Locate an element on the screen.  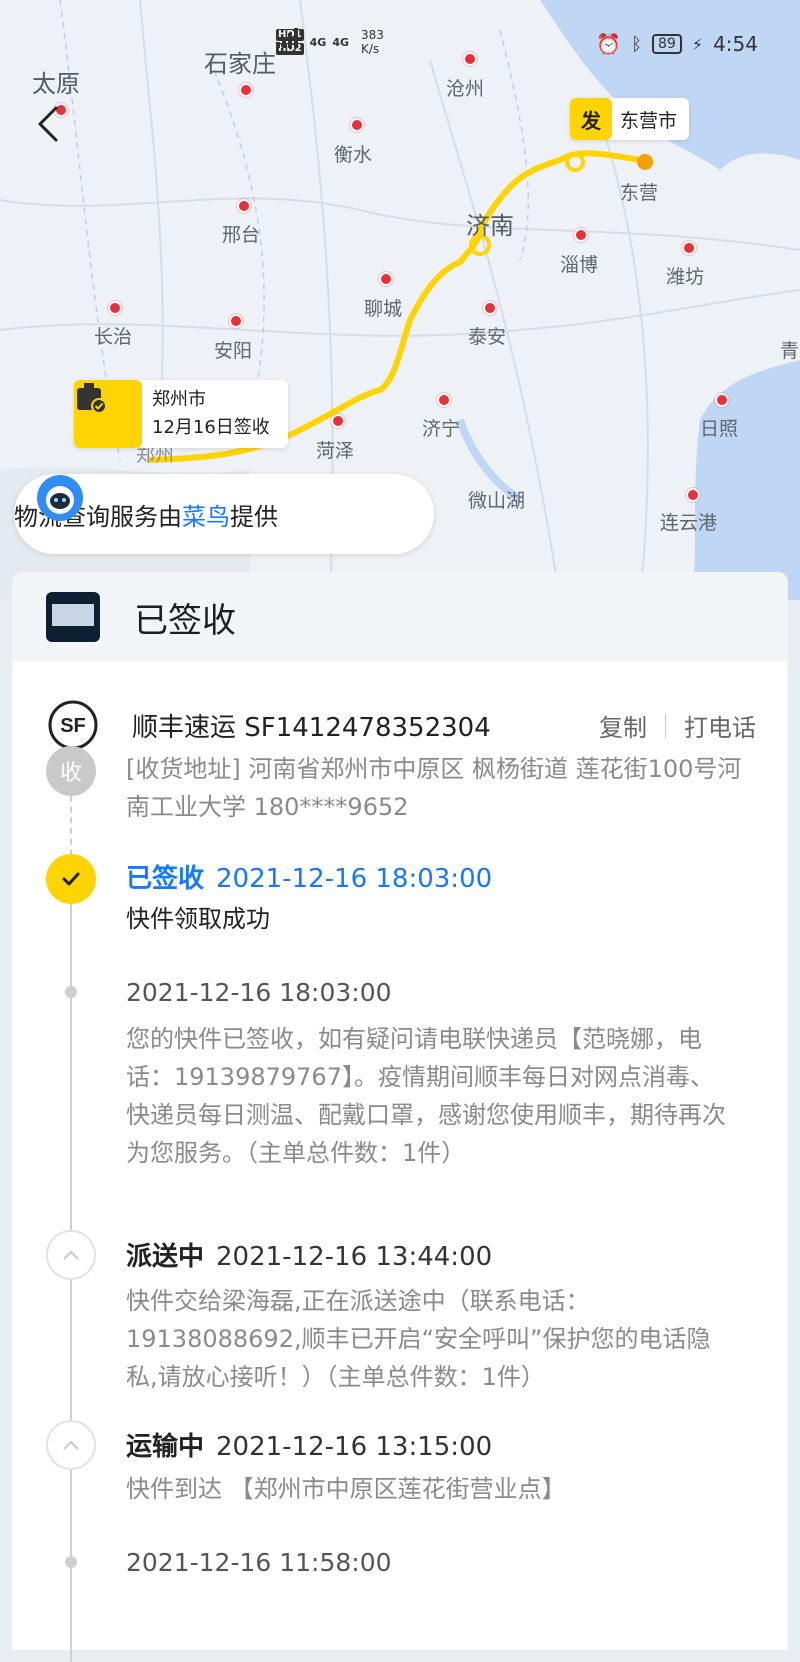
back-button is located at coordinates (48, 124).